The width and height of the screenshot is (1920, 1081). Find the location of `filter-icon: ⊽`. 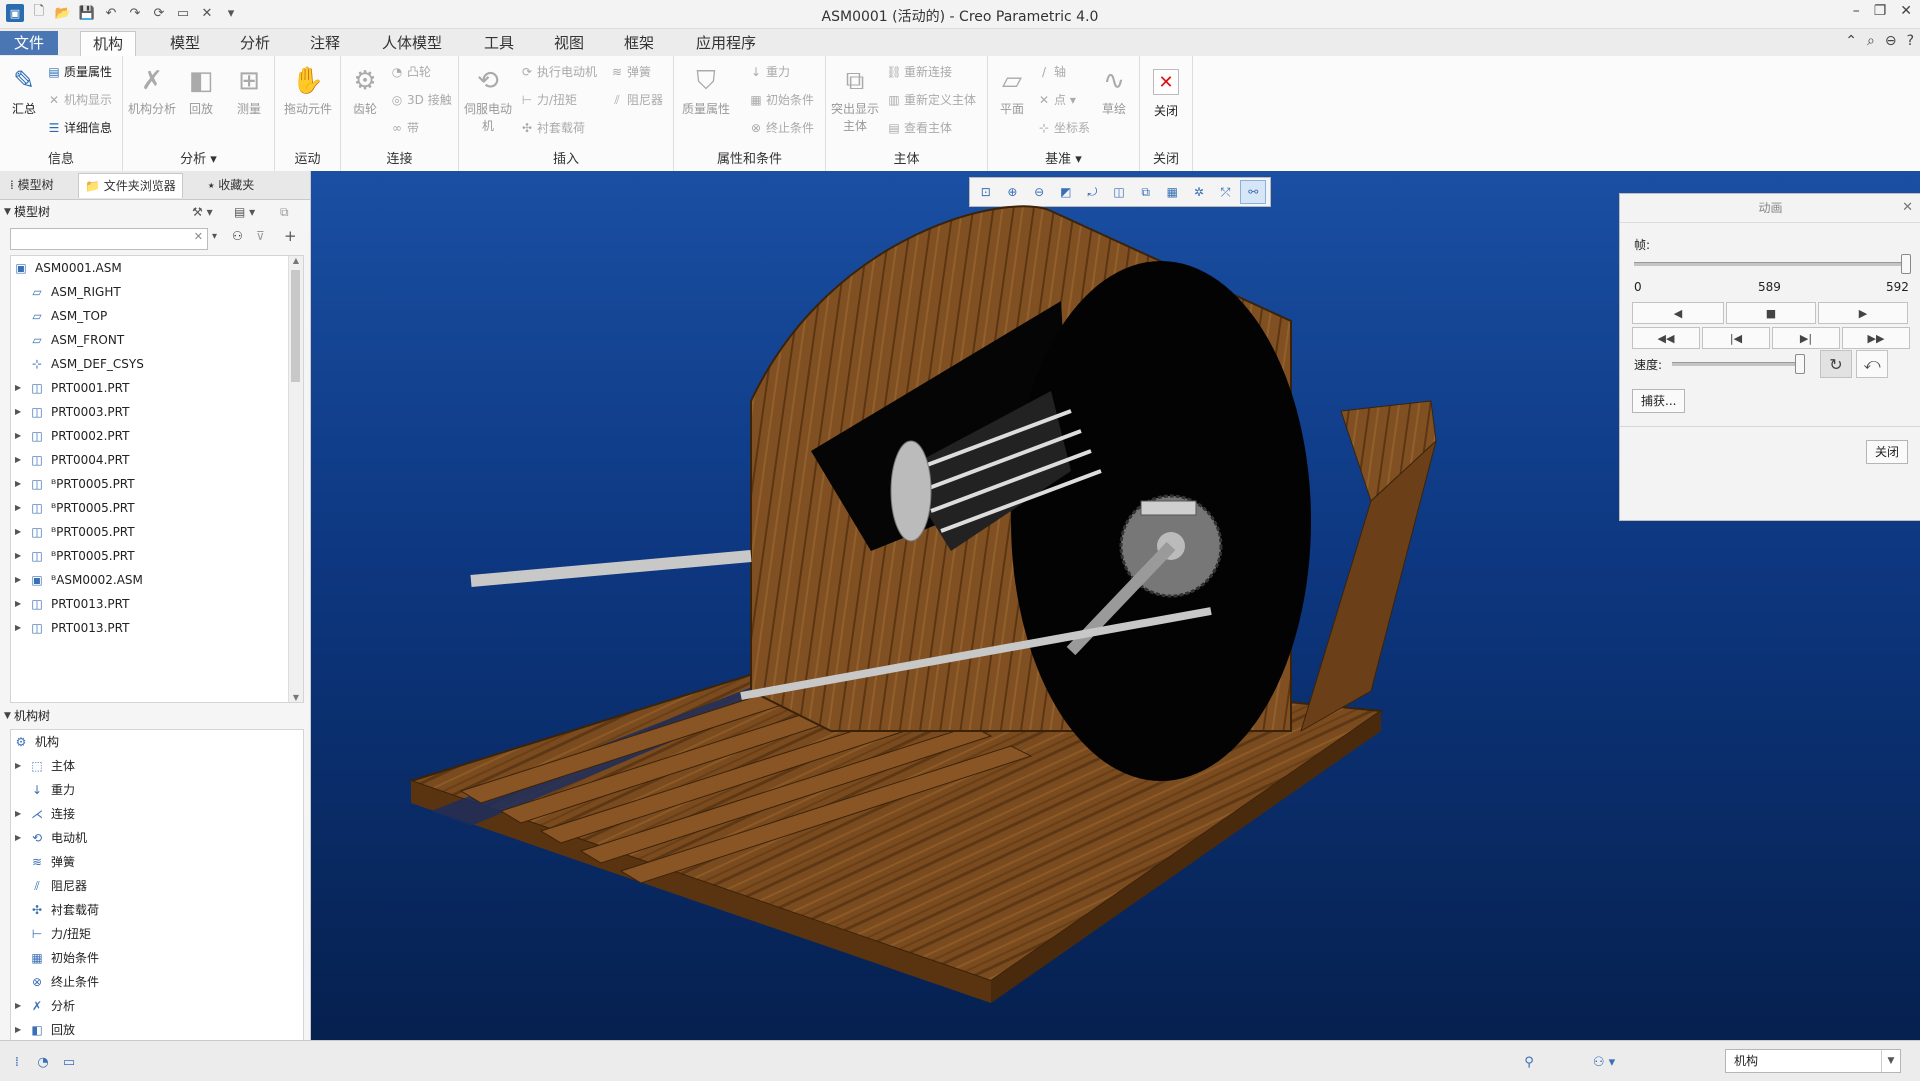

filter-icon: ⊽ is located at coordinates (260, 236).